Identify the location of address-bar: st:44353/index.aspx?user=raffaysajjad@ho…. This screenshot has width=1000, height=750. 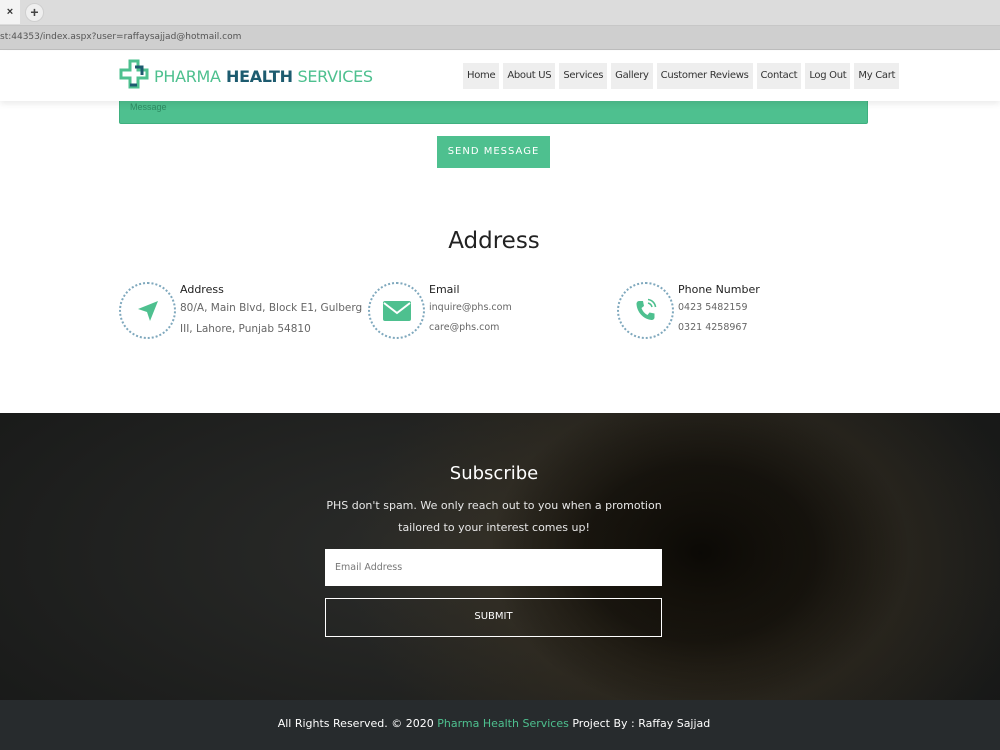
(500, 38).